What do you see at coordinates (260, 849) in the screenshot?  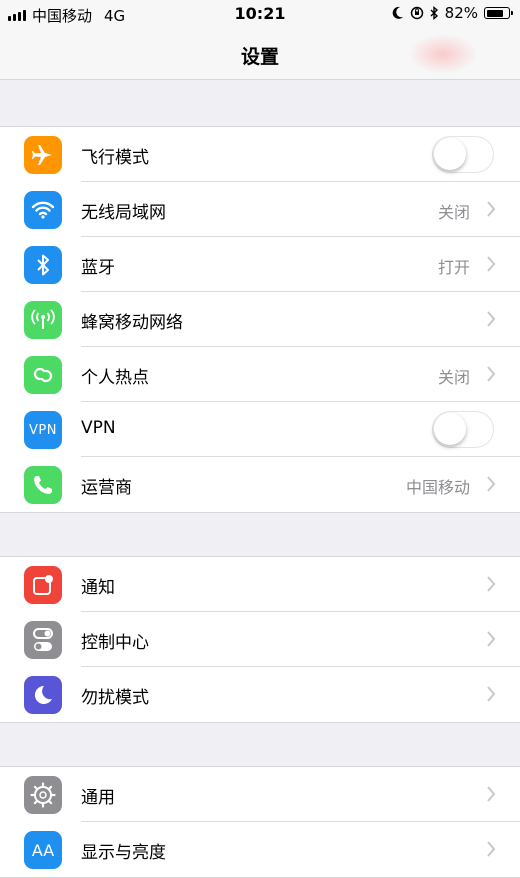 I see `row-display-brightness: AA 显示与亮度` at bounding box center [260, 849].